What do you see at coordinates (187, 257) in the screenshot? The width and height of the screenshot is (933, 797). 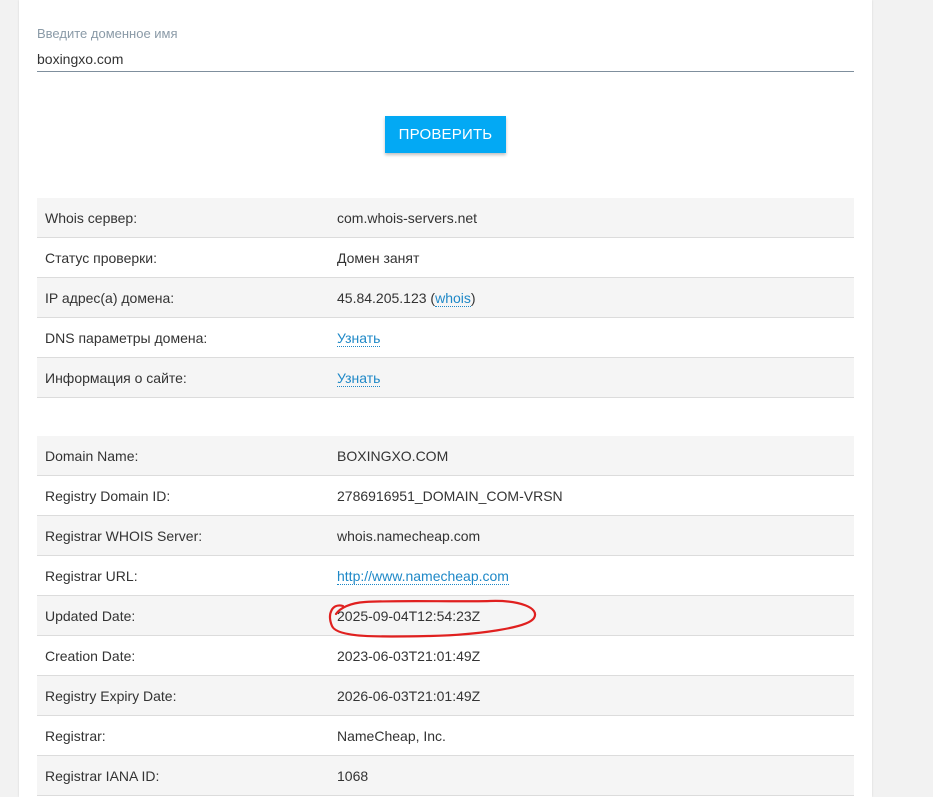 I see `row-key: Статус проверки:` at bounding box center [187, 257].